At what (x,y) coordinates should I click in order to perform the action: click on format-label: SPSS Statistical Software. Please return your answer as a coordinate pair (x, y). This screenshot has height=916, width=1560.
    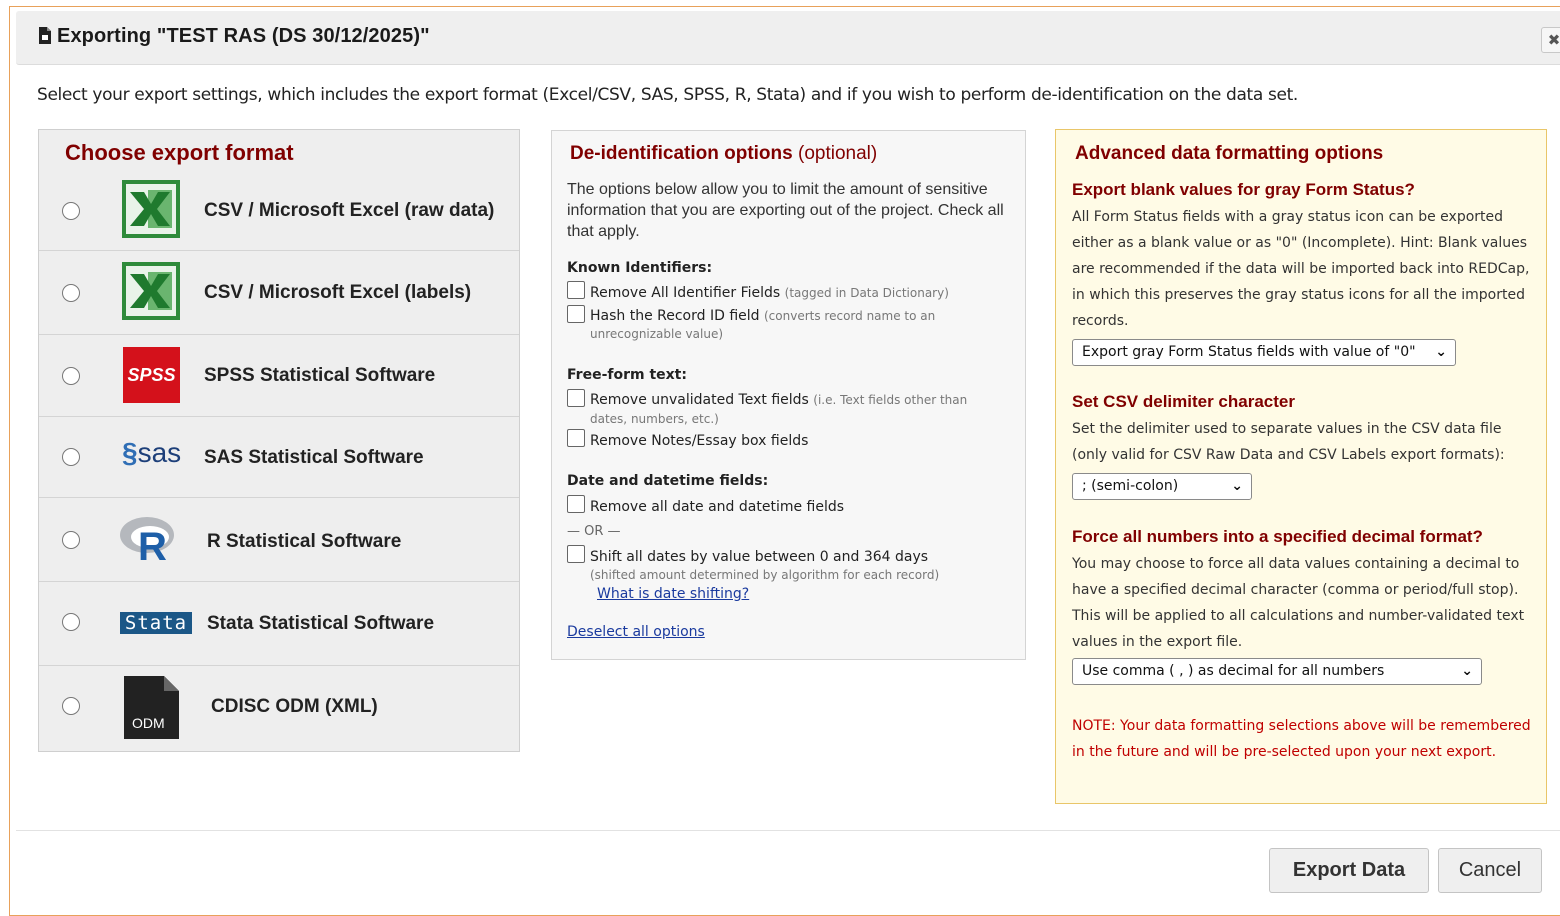
    Looking at the image, I should click on (320, 375).